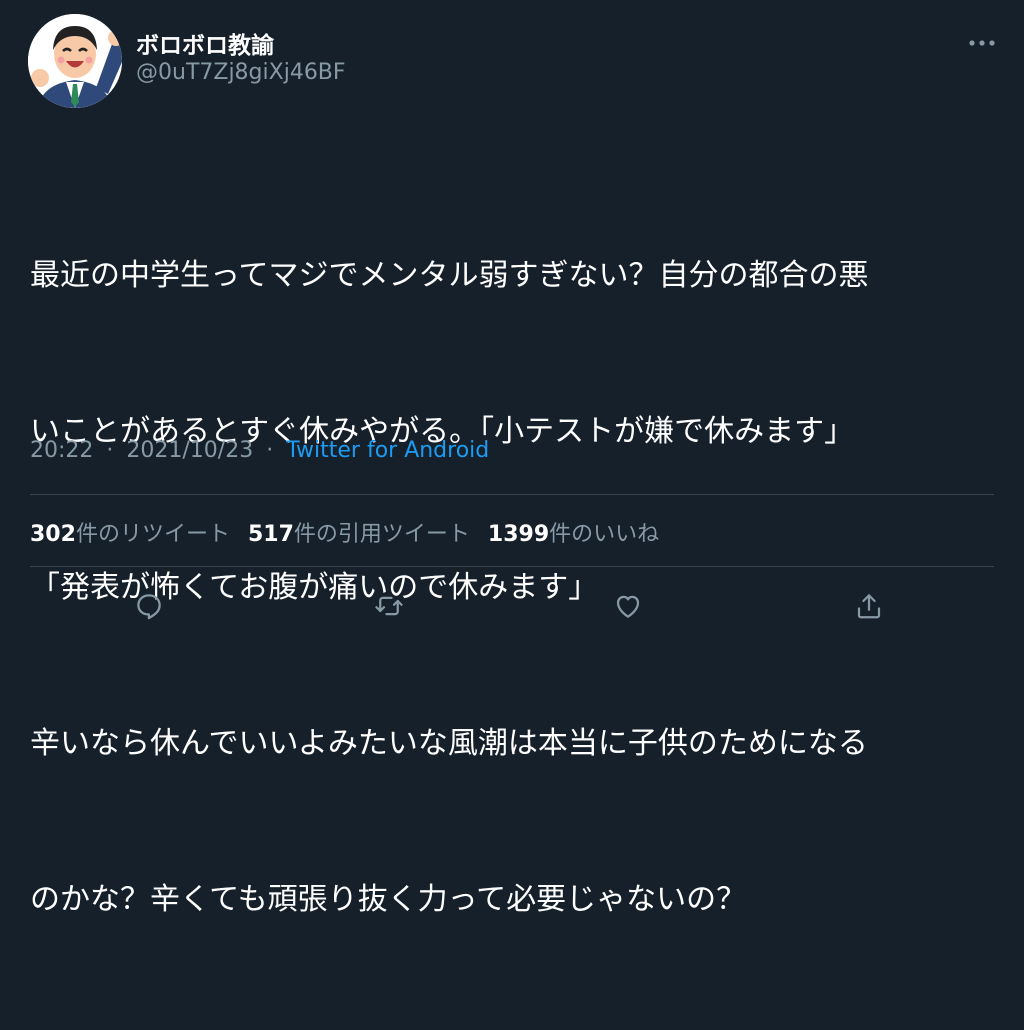  I want to click on quote-count-link: 517件の引用ツイート, so click(359, 532).